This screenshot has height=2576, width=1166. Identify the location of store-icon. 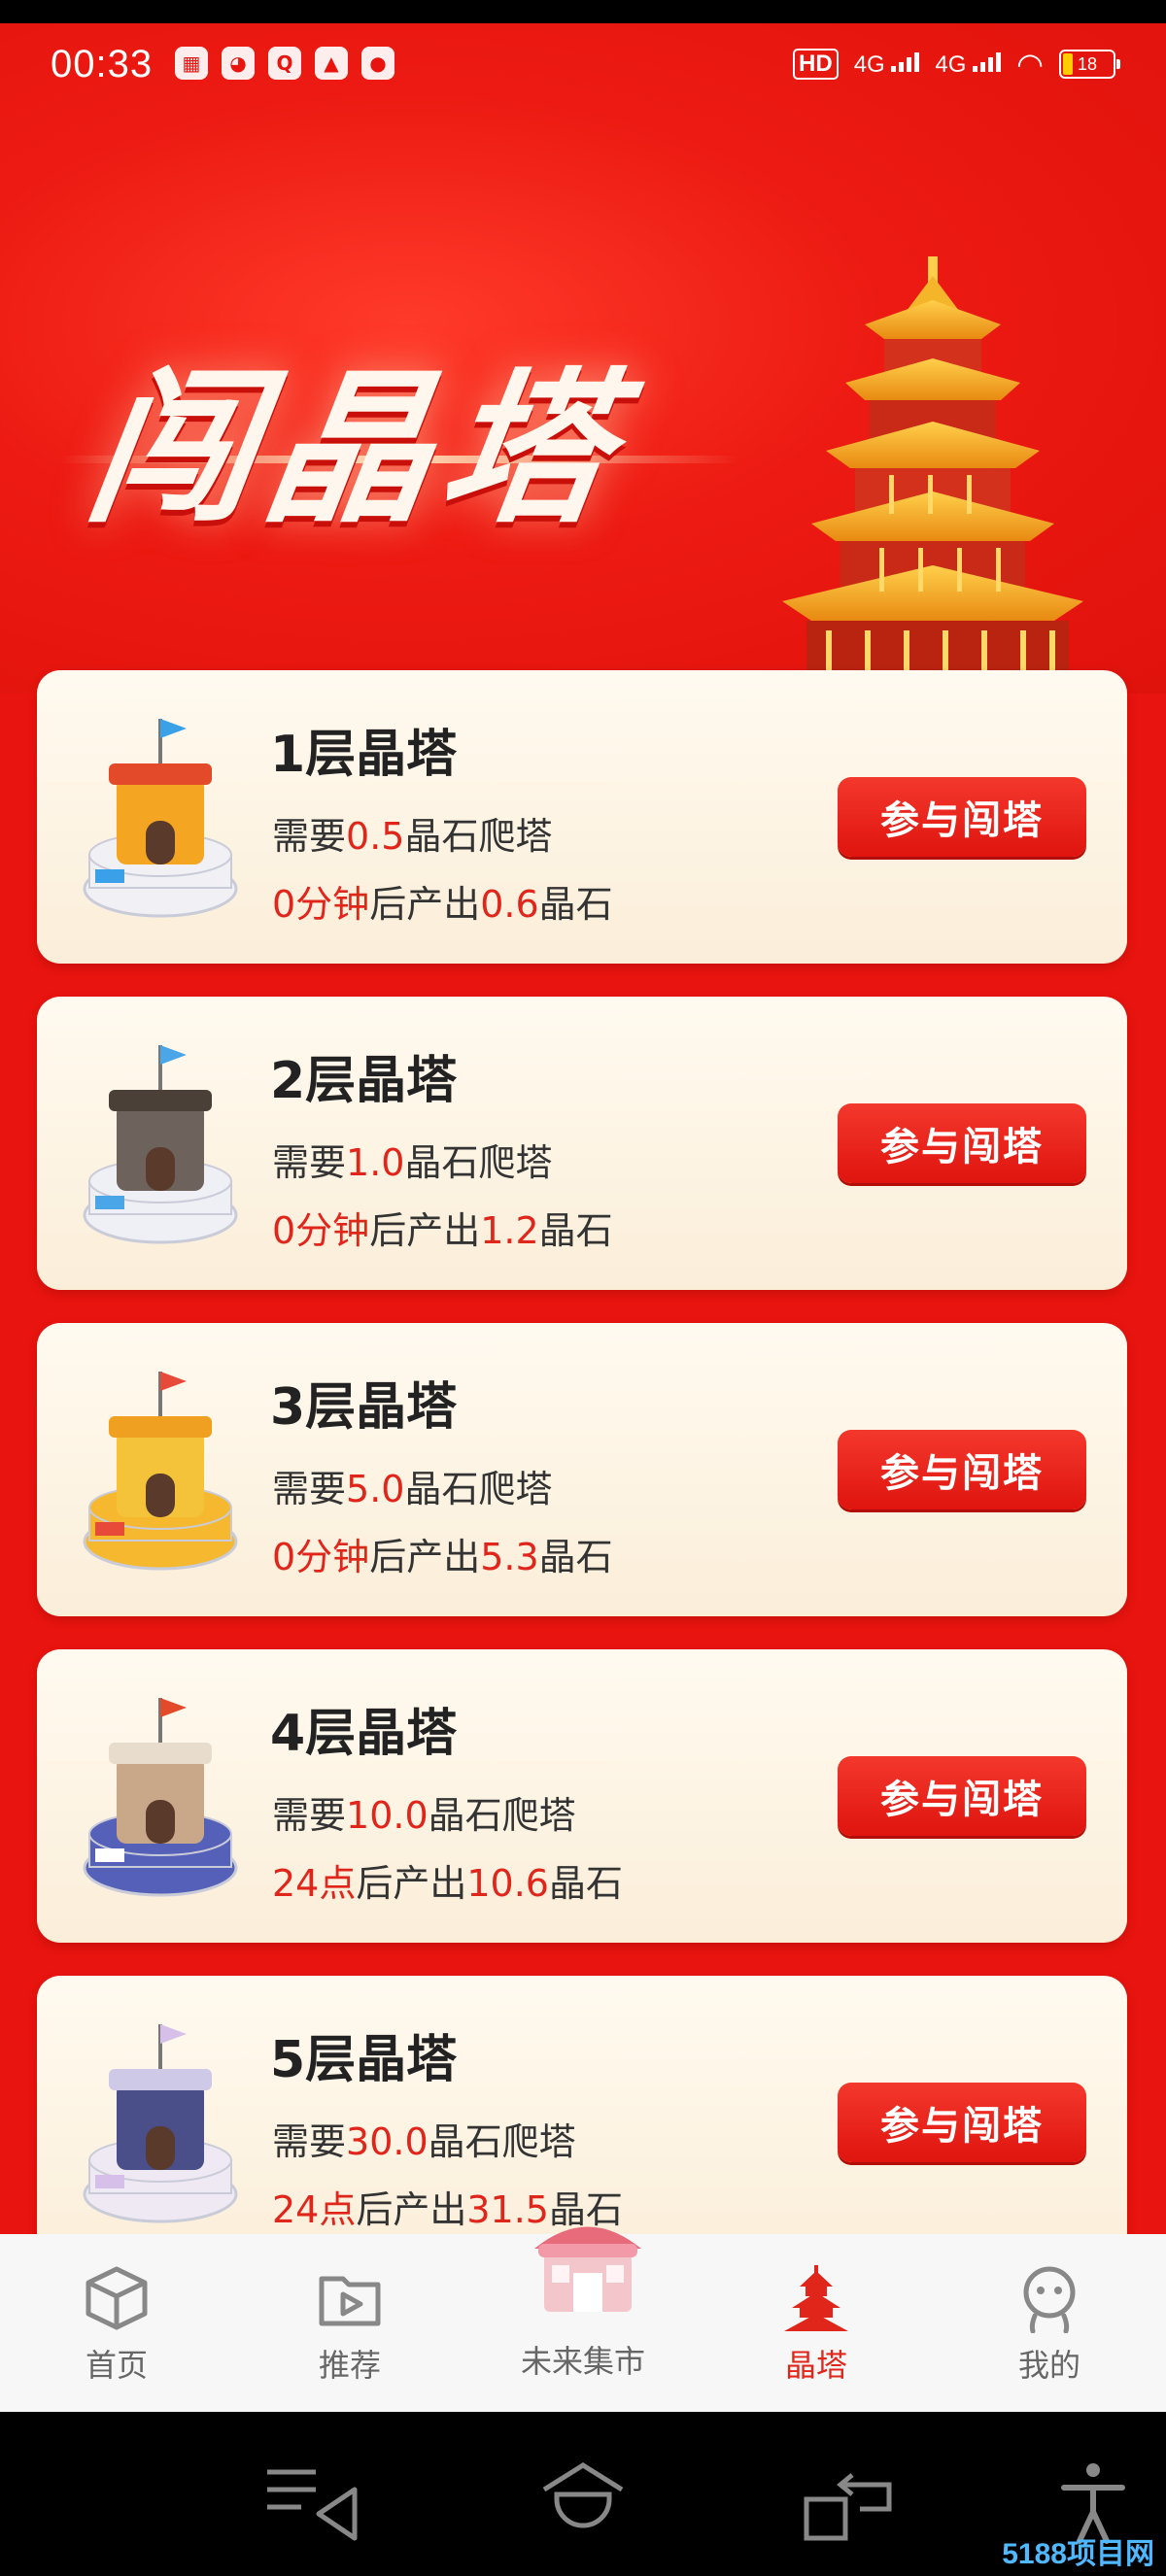
(587, 2269).